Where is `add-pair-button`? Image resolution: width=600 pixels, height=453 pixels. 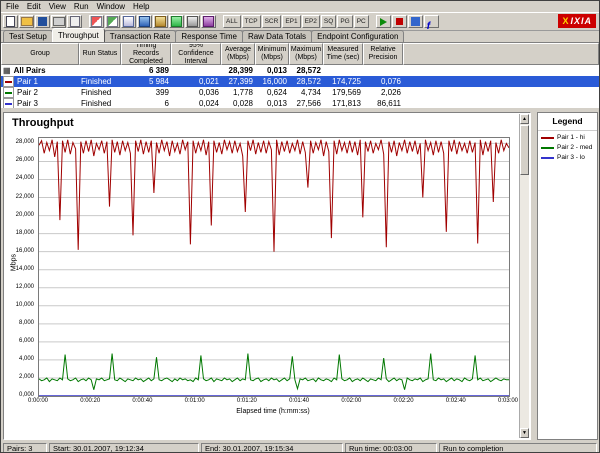 add-pair-button is located at coordinates (96, 21).